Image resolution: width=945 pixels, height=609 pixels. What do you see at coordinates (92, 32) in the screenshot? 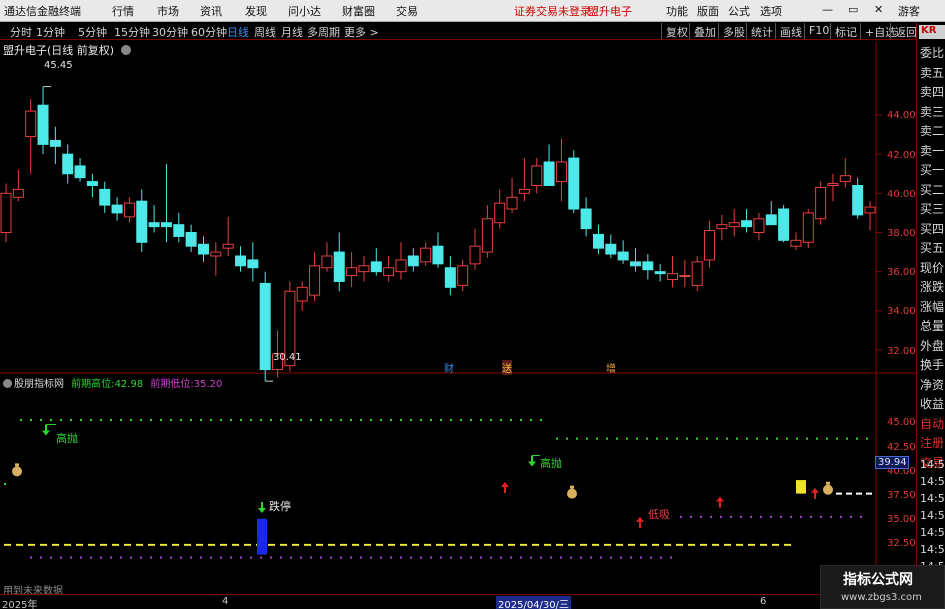
I see `period-tab-5min: 5分钟` at bounding box center [92, 32].